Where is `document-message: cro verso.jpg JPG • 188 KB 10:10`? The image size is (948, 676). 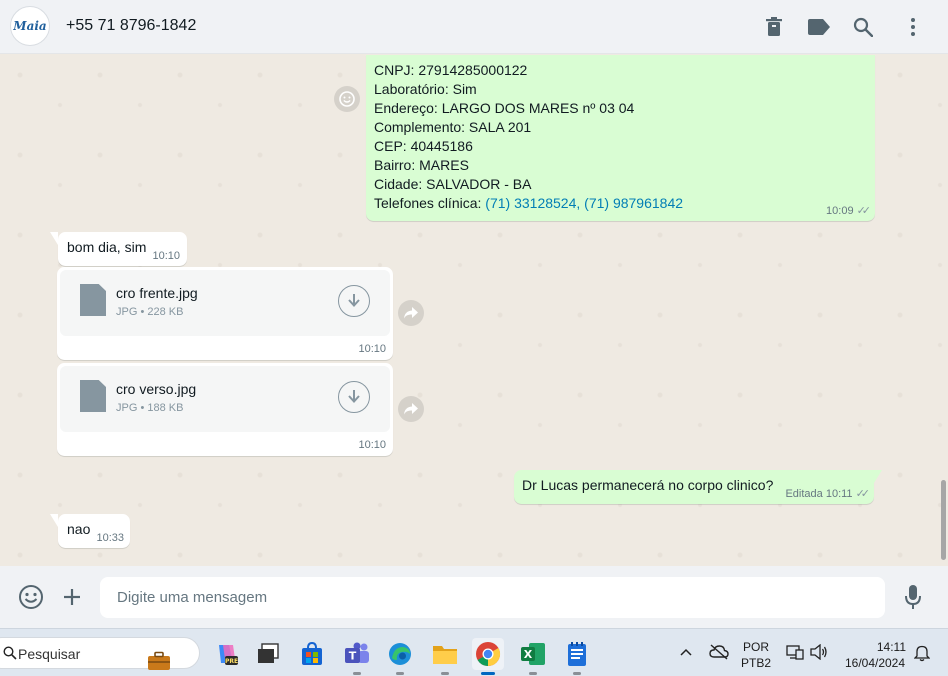 document-message: cro verso.jpg JPG • 188 KB 10:10 is located at coordinates (225, 409).